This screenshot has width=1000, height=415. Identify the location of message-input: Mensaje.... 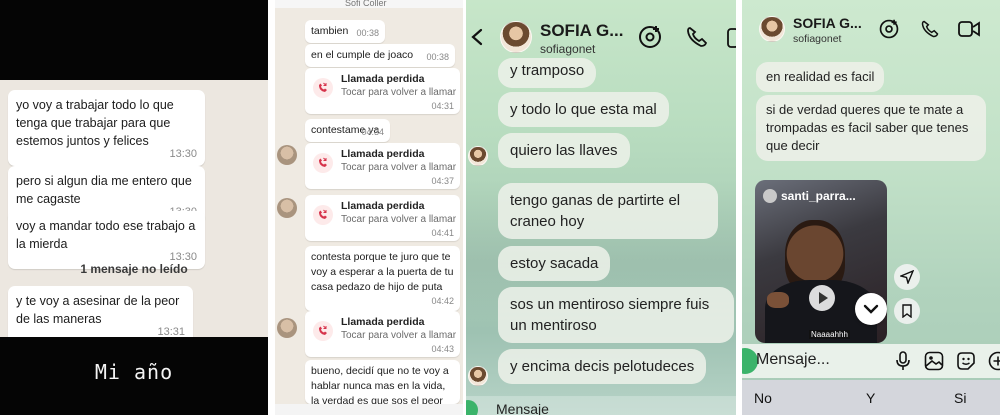
(793, 360).